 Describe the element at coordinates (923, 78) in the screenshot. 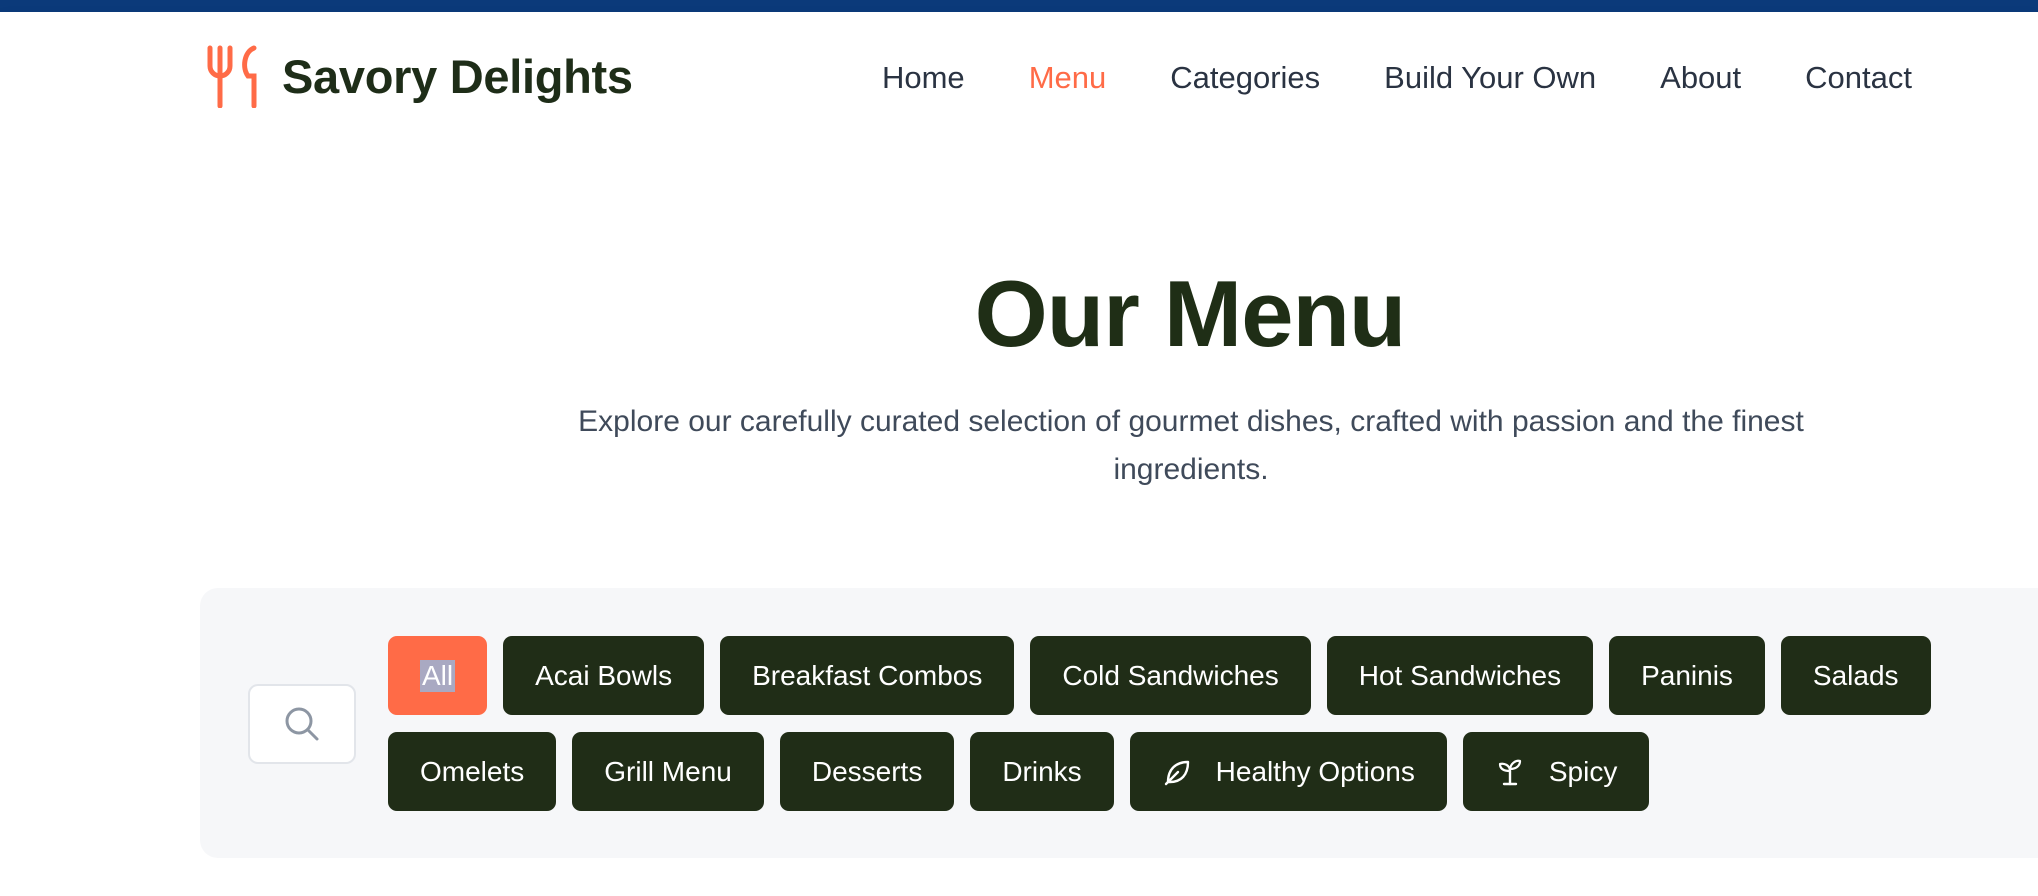

I see `nav-home: Home` at that location.